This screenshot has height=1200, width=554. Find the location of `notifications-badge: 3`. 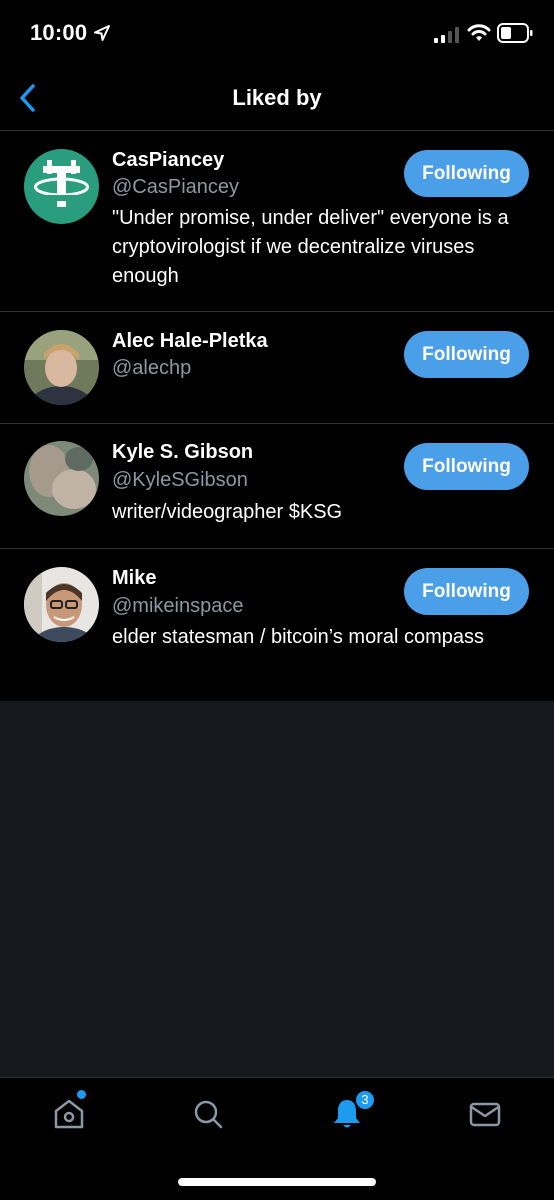

notifications-badge: 3 is located at coordinates (365, 1100).